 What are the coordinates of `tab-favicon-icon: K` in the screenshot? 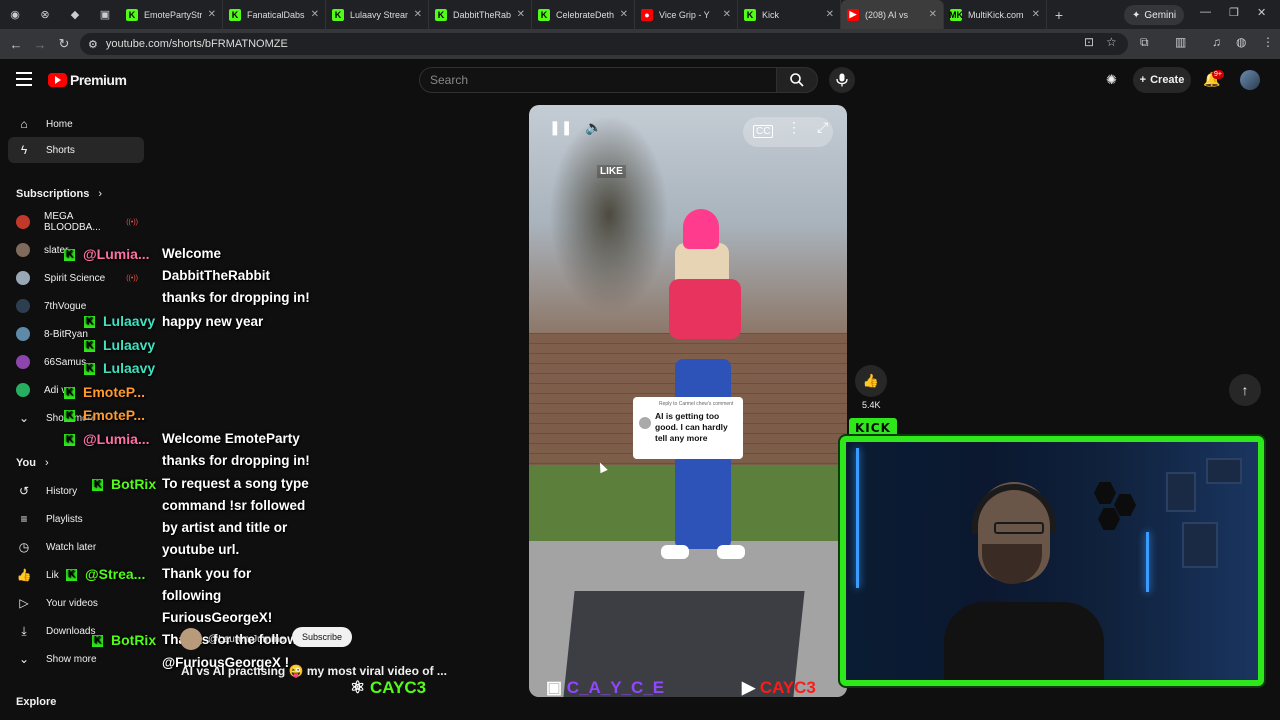 It's located at (338, 14).